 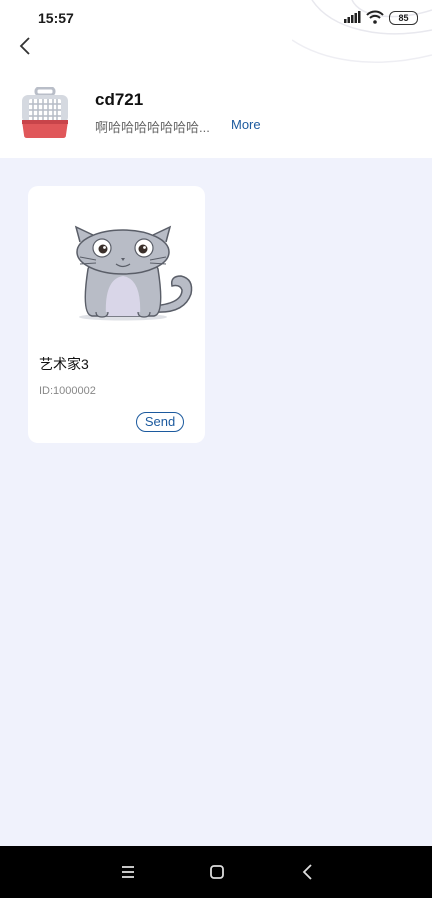 What do you see at coordinates (133, 273) in the screenshot?
I see `cat-image` at bounding box center [133, 273].